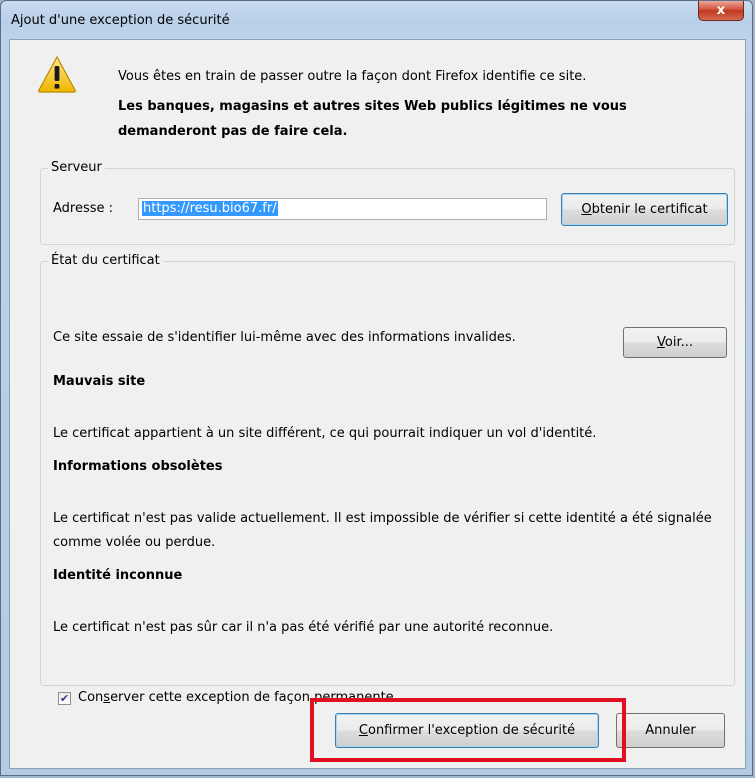 The height and width of the screenshot is (778, 755). Describe the element at coordinates (57, 74) in the screenshot. I see `warning-triangle-icon` at that location.